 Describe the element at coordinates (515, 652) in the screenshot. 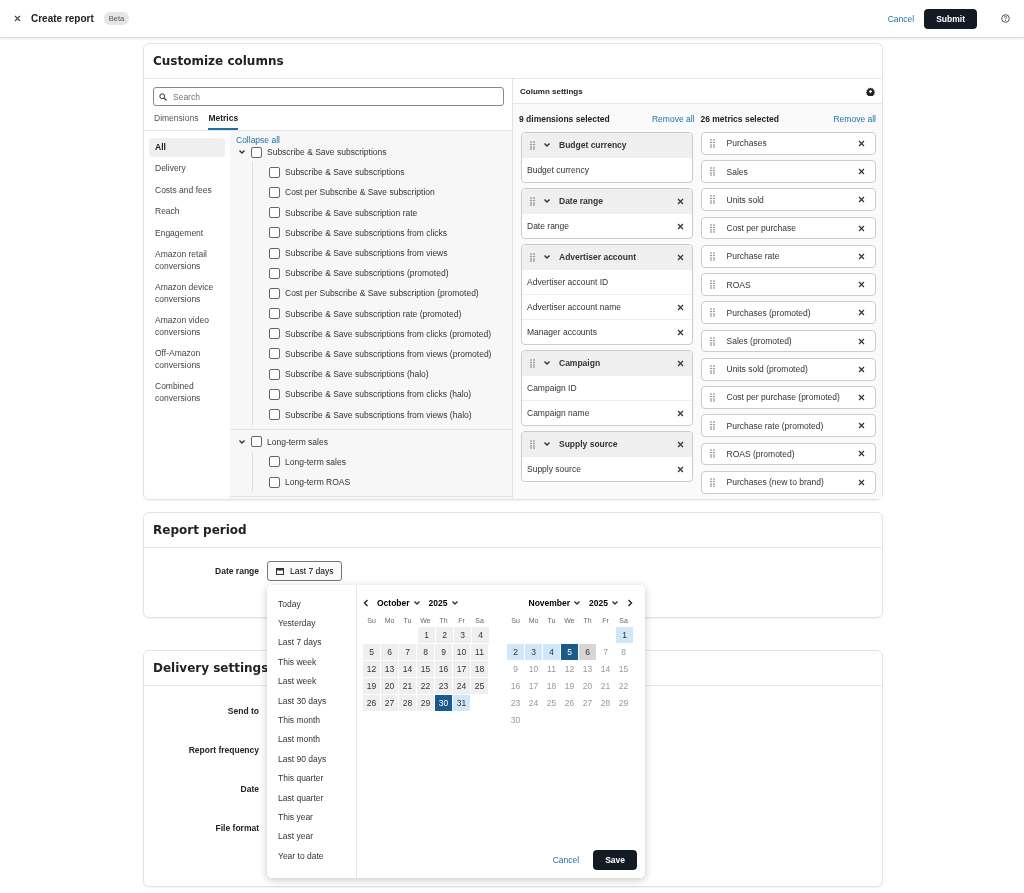

I see `calendar-day: 2` at that location.